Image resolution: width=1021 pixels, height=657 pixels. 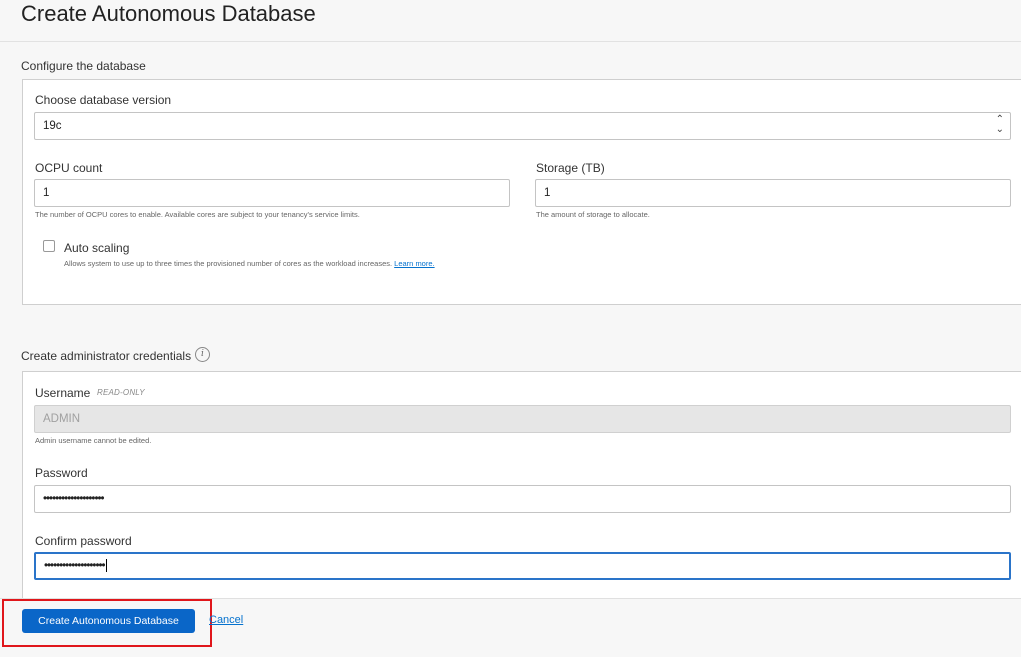 I want to click on storage-help: The amount of storage to allocate., so click(x=593, y=214).